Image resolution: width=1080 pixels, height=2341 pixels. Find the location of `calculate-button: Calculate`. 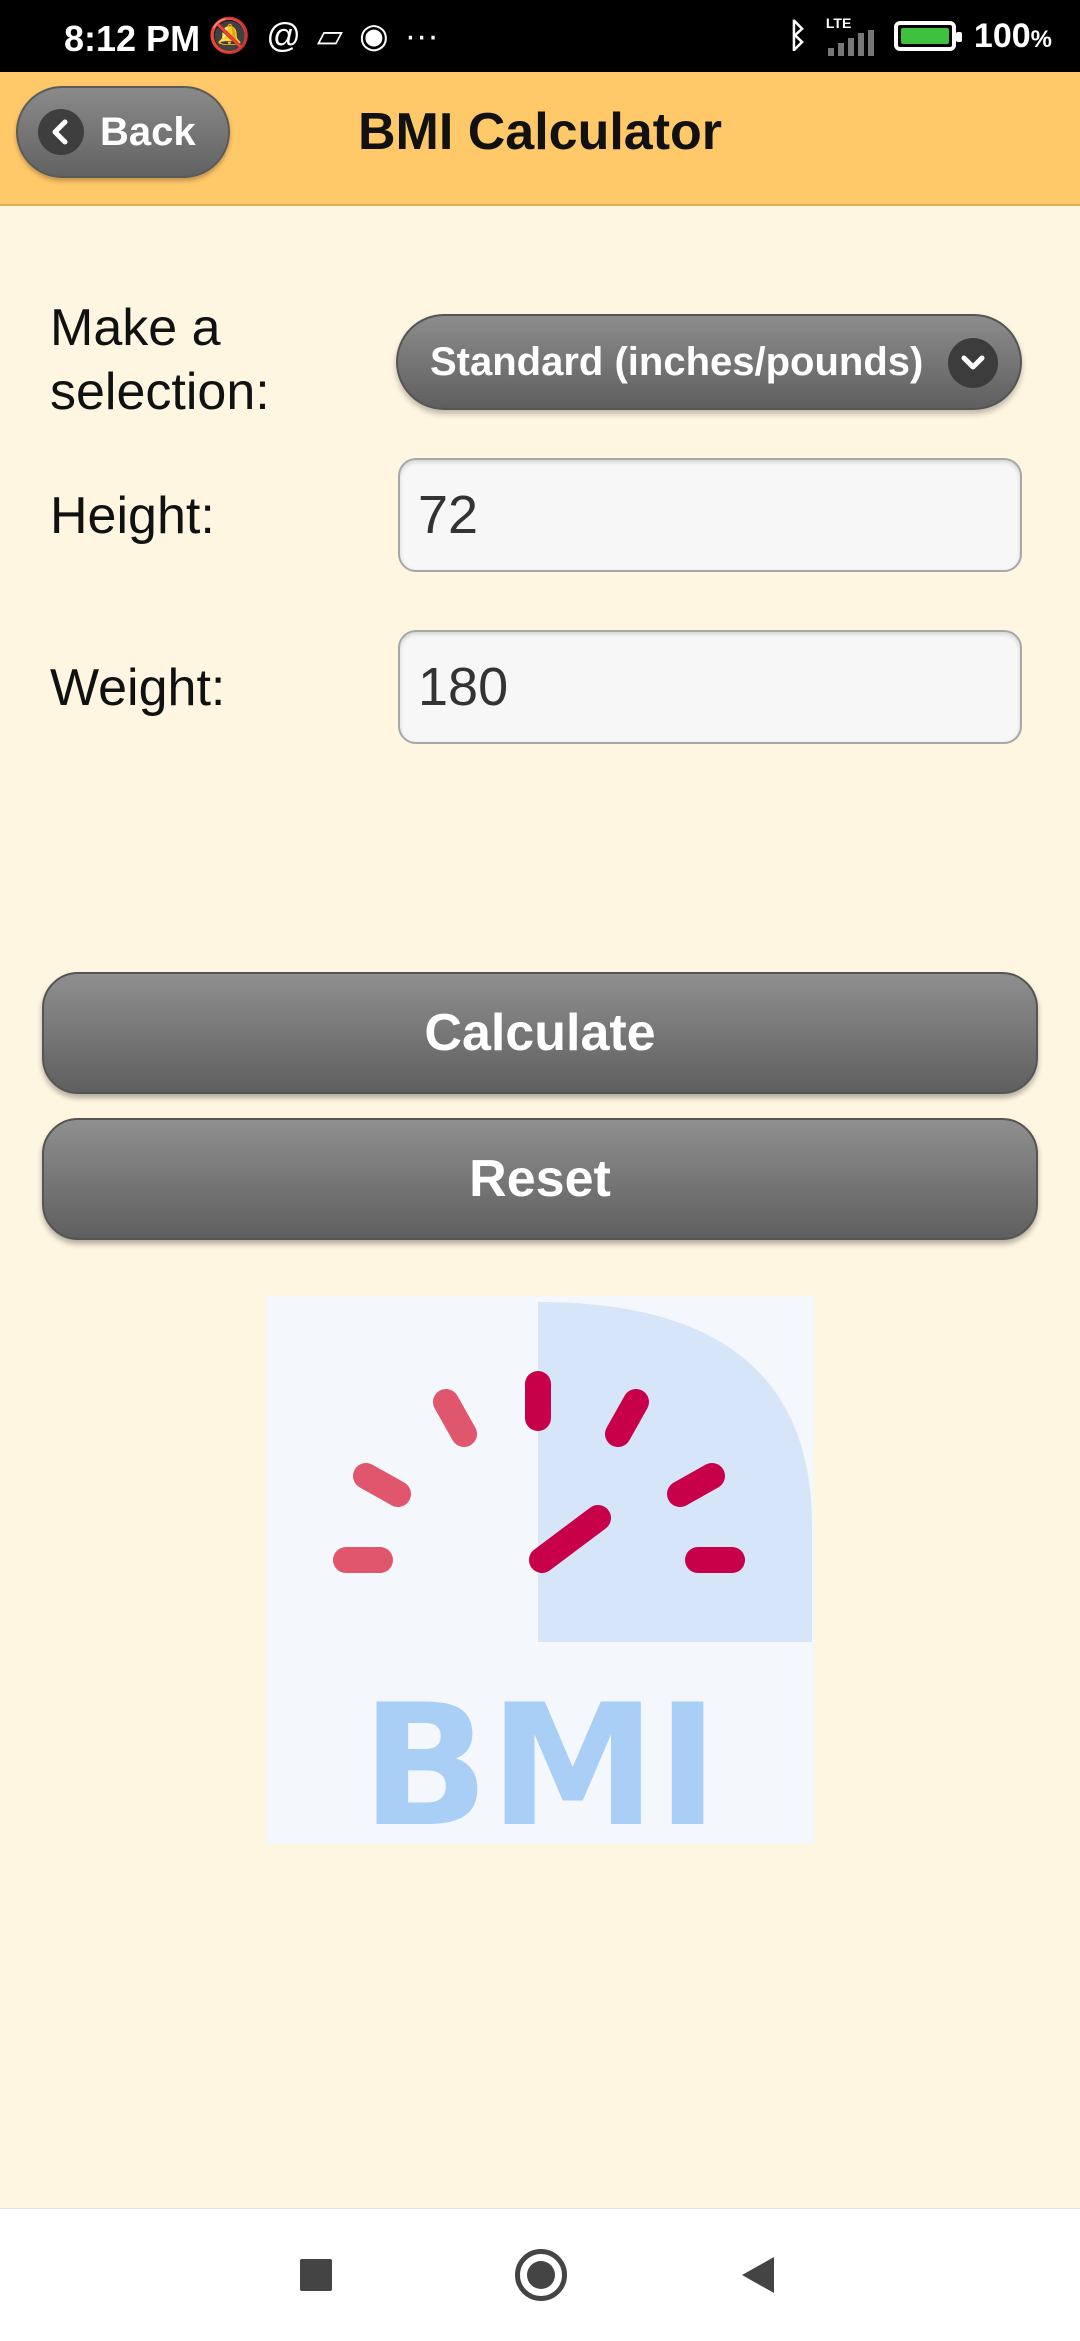

calculate-button: Calculate is located at coordinates (540, 1033).